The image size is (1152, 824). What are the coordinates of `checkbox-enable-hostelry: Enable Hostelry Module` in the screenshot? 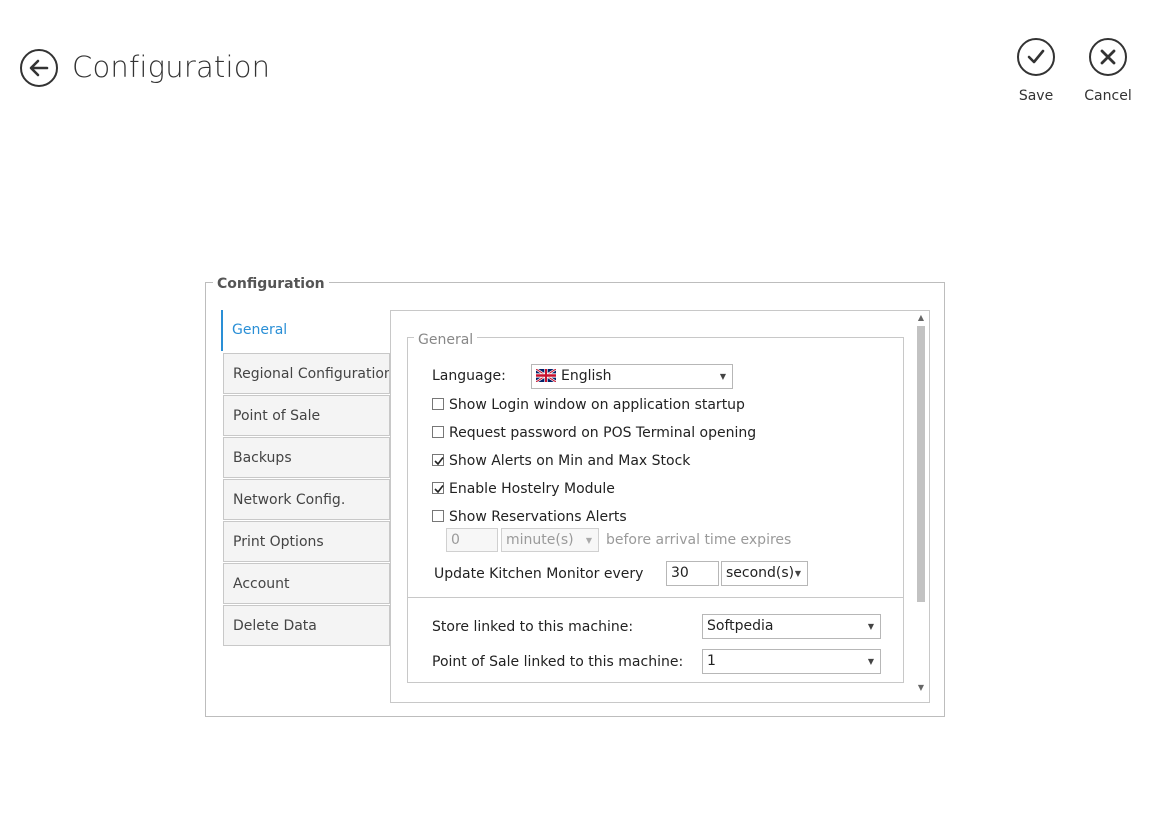 It's located at (523, 489).